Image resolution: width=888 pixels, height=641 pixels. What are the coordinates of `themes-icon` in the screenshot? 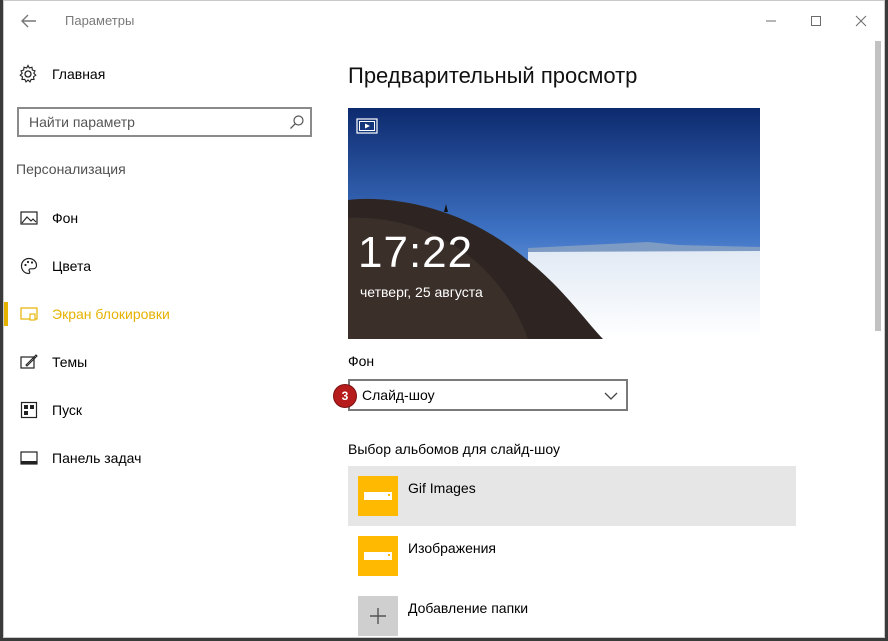 It's located at (29, 362).